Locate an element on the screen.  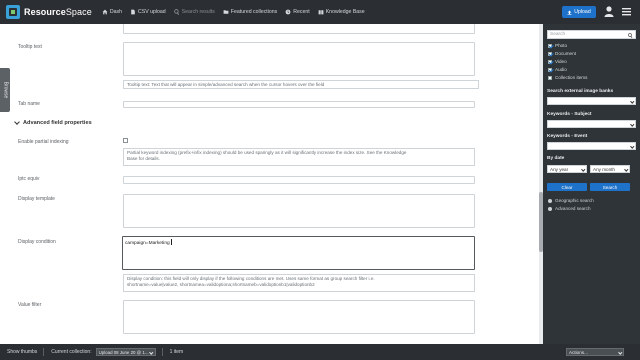
year-select: Any year is located at coordinates (567, 169).